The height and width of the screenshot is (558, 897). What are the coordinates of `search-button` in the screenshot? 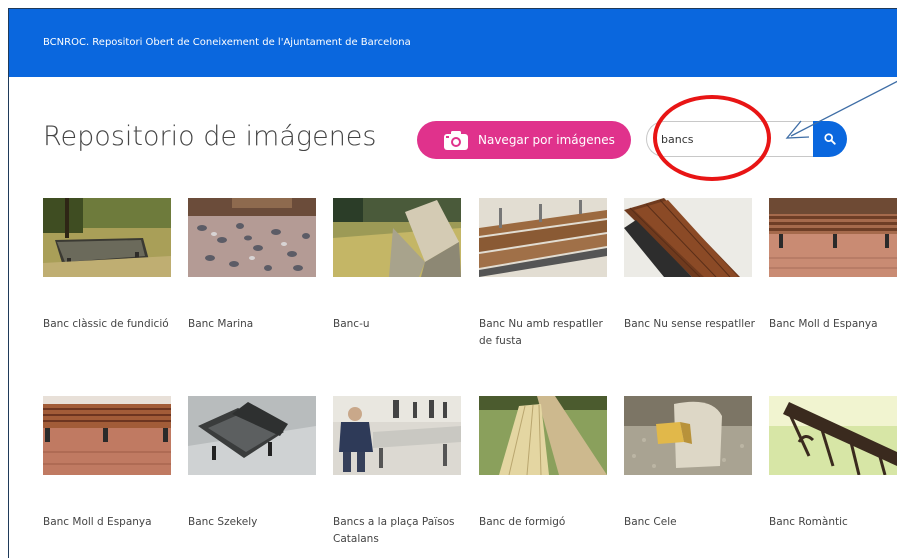 It's located at (830, 139).